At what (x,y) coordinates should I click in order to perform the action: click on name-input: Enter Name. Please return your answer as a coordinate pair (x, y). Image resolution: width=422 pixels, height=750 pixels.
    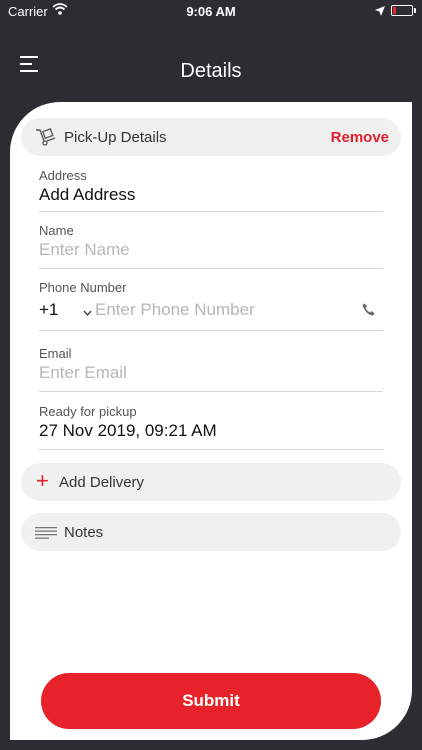
    Looking at the image, I should click on (211, 250).